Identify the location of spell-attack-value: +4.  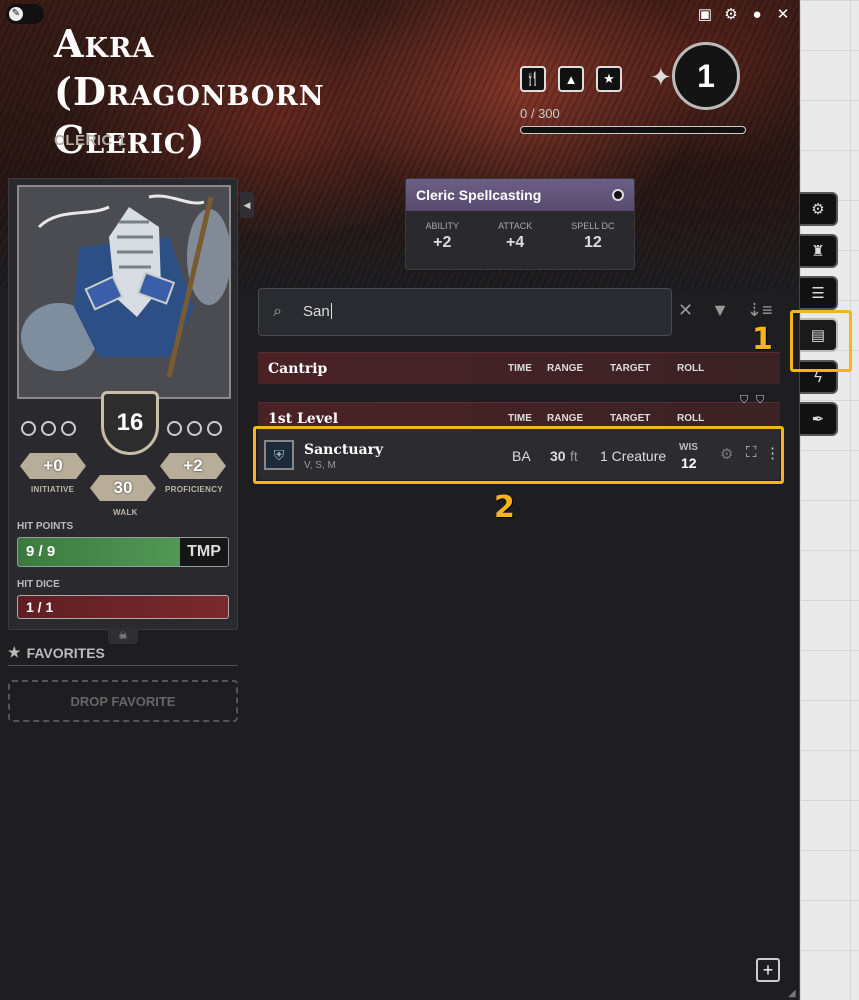
(515, 242).